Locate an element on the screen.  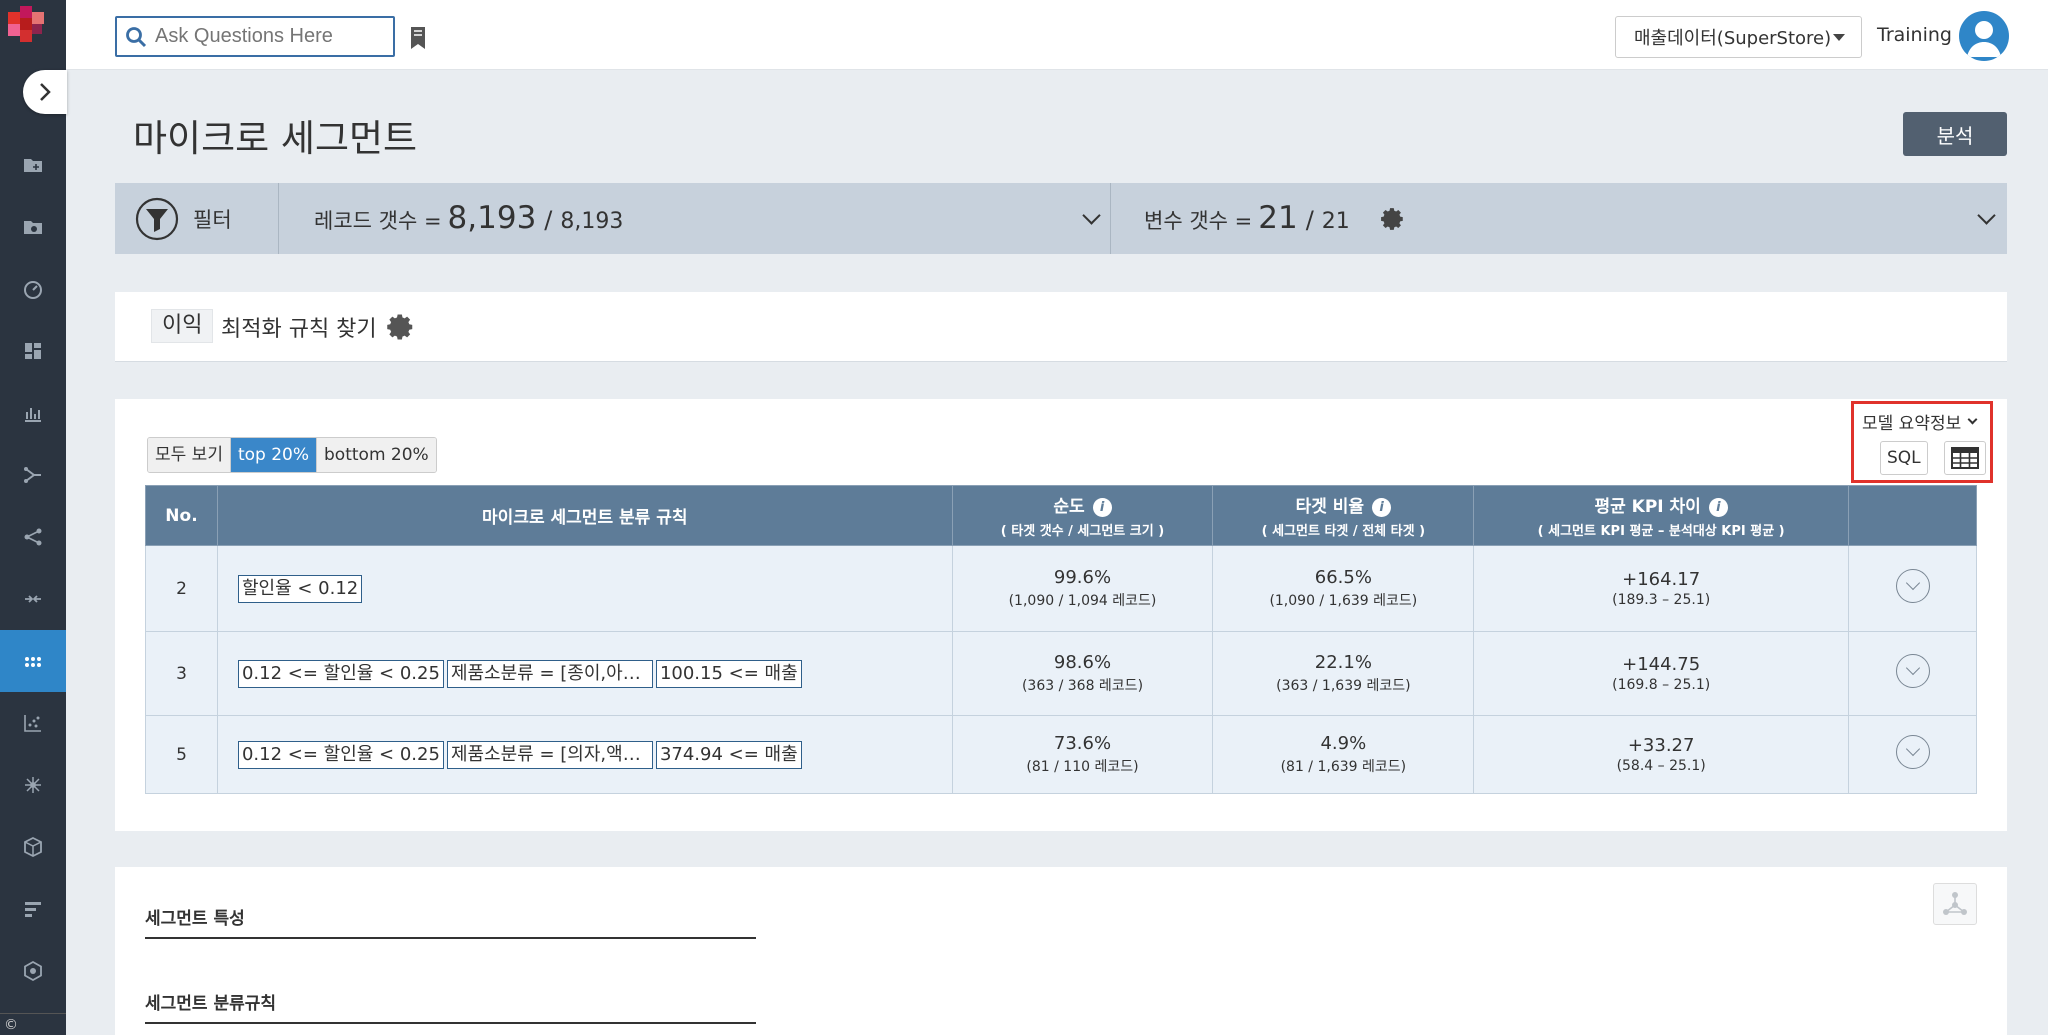
sidebar-item-share is located at coordinates (33, 537).